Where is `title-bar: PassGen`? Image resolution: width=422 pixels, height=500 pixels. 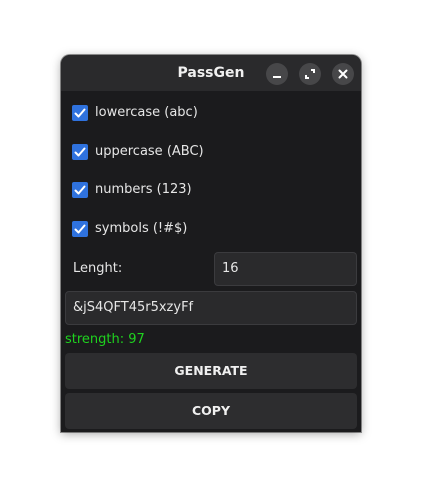
title-bar: PassGen is located at coordinates (211, 73).